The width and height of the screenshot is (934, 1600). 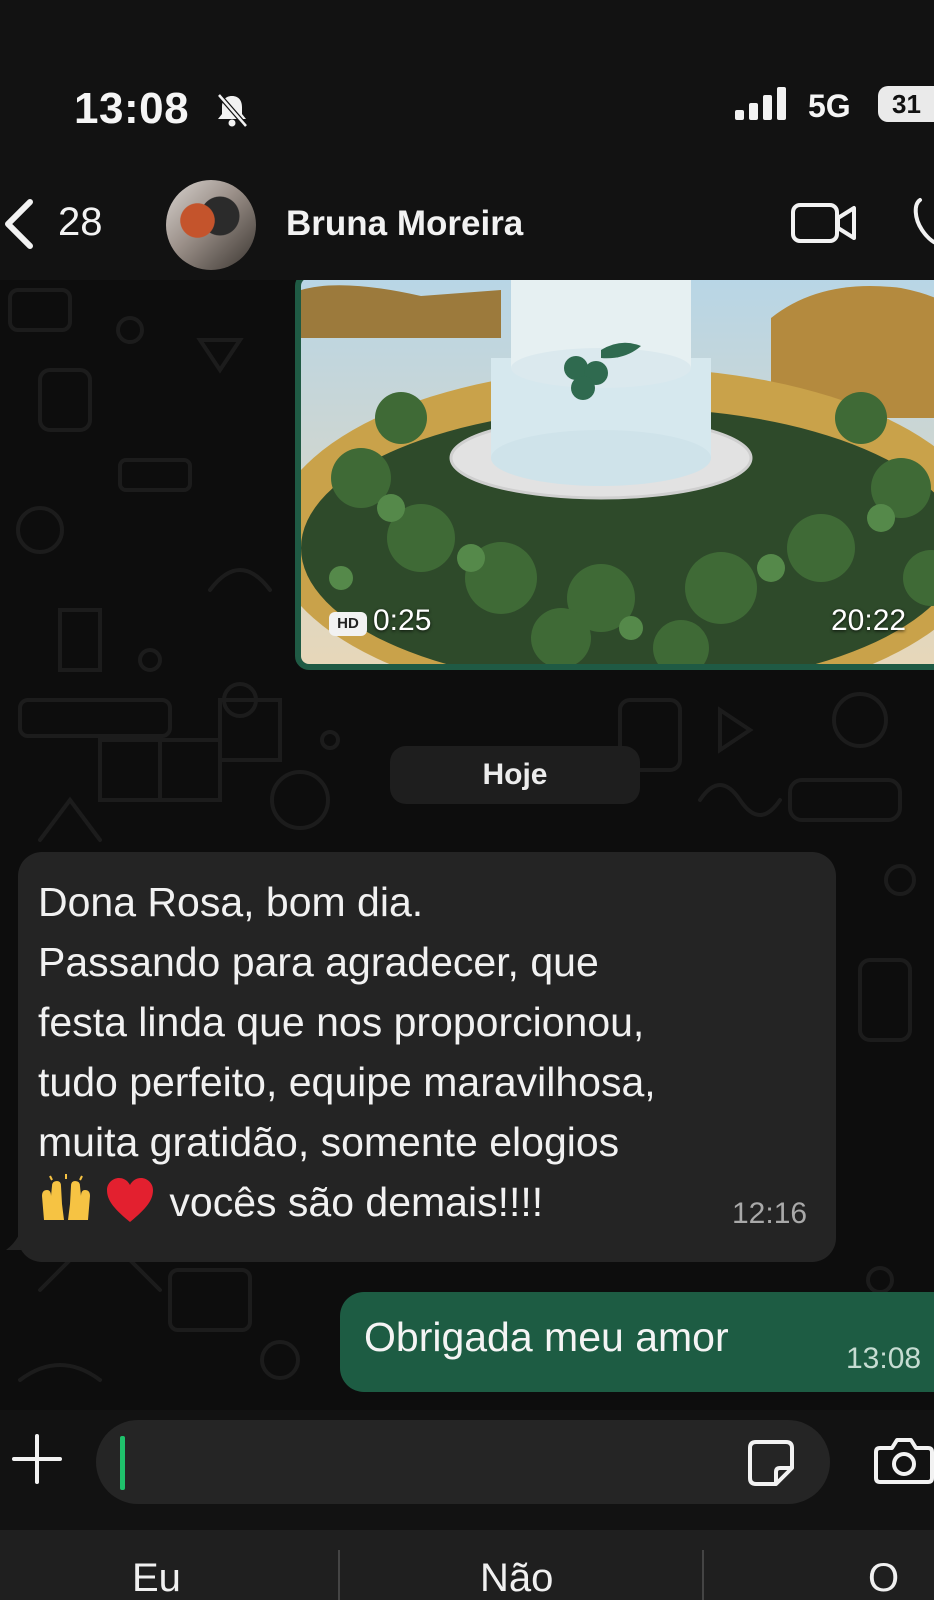 I want to click on message-line: tudo perfeito, equipe maravilhosa,, so click(x=347, y=1082).